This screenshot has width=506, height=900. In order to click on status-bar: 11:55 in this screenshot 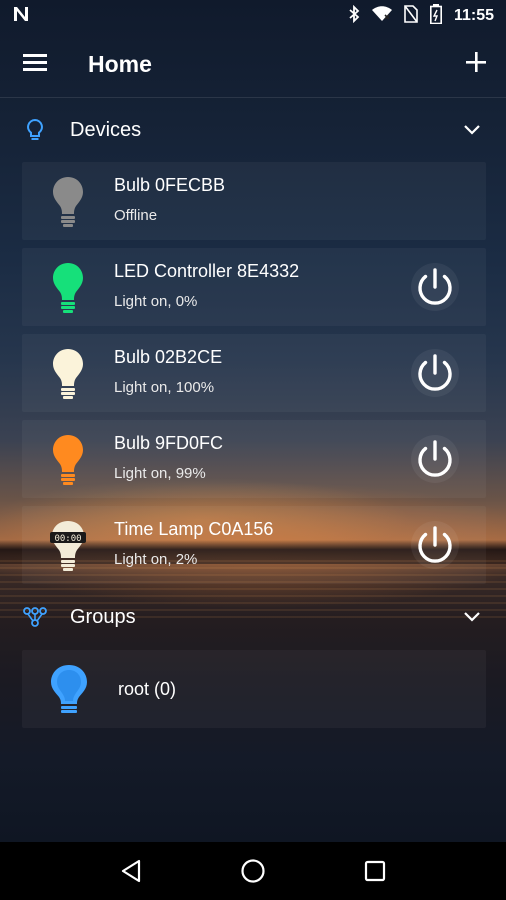, I will do `click(253, 16)`.